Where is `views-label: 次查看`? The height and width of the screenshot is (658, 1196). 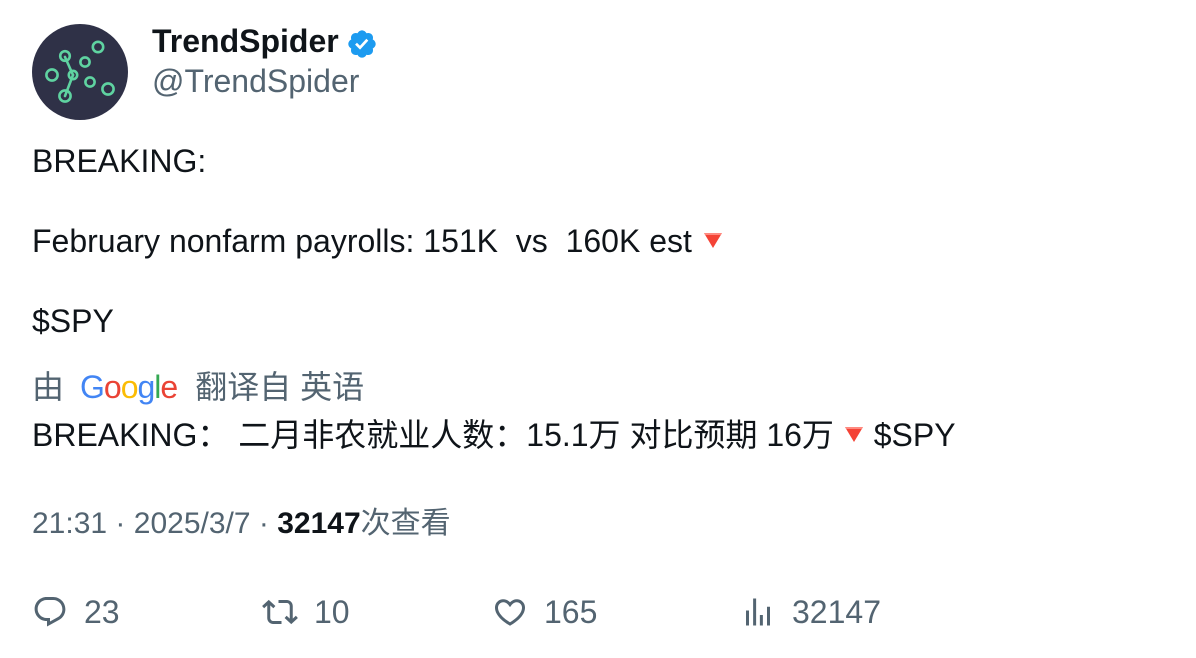 views-label: 次查看 is located at coordinates (405, 523).